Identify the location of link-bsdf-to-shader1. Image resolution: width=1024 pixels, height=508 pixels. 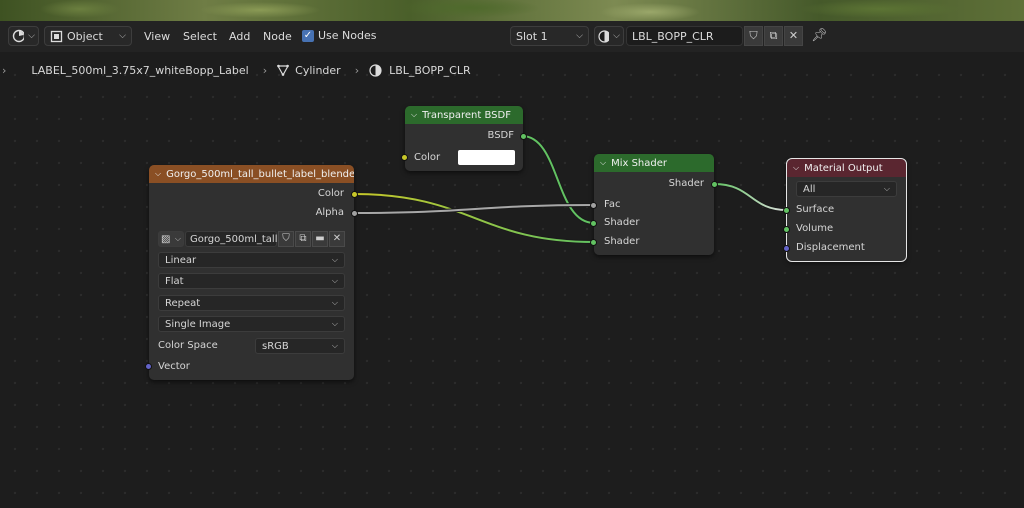
(558, 179).